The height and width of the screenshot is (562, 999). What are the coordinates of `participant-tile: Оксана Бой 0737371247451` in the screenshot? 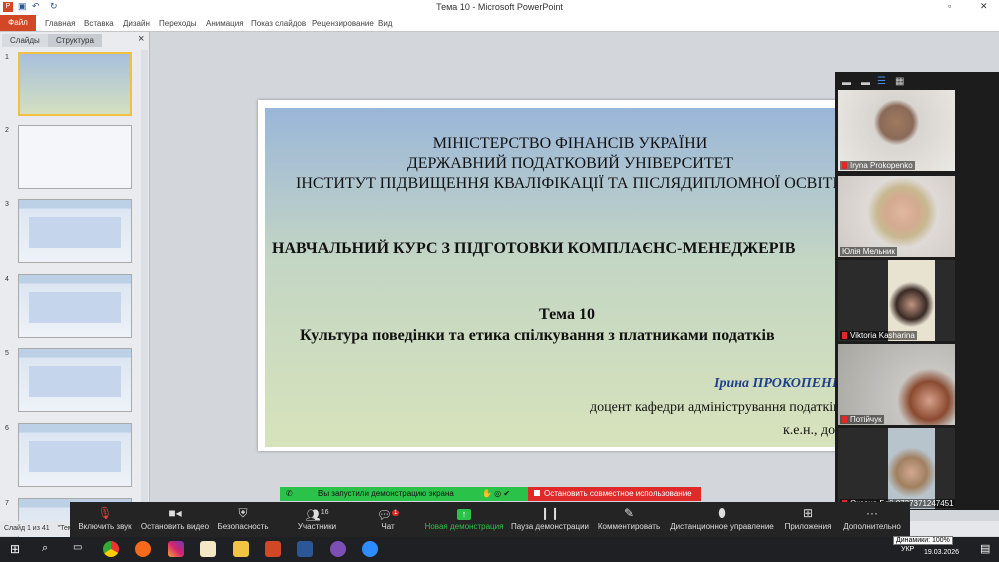 It's located at (896, 468).